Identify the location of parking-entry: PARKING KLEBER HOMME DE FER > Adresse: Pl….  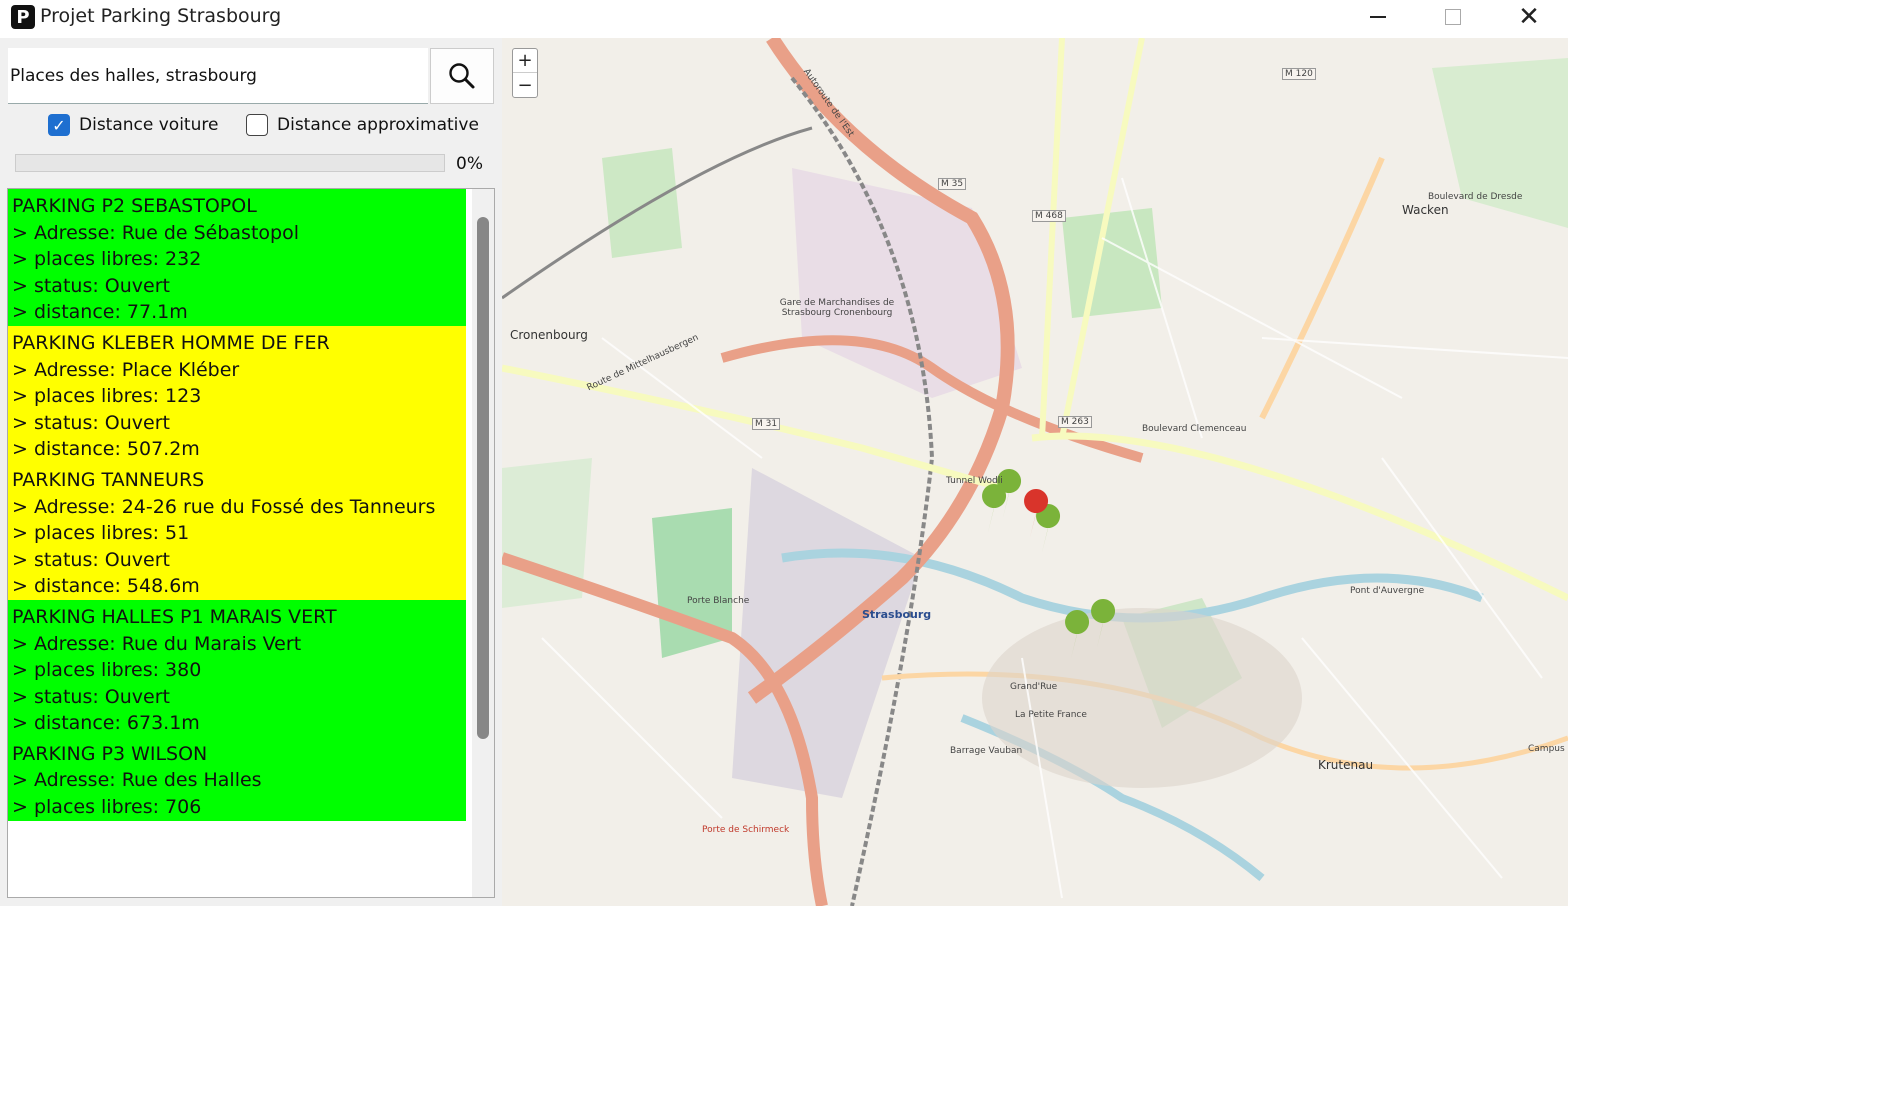
(237, 394).